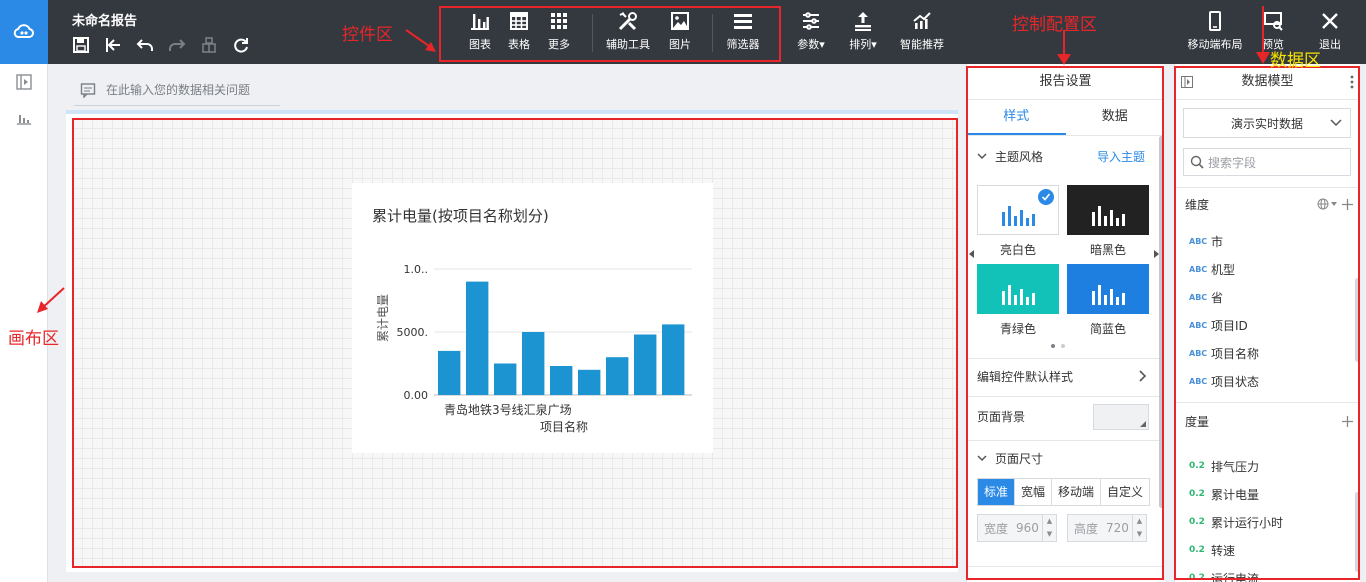 The height and width of the screenshot is (582, 1366). I want to click on params-button: 参数▾, so click(811, 31).